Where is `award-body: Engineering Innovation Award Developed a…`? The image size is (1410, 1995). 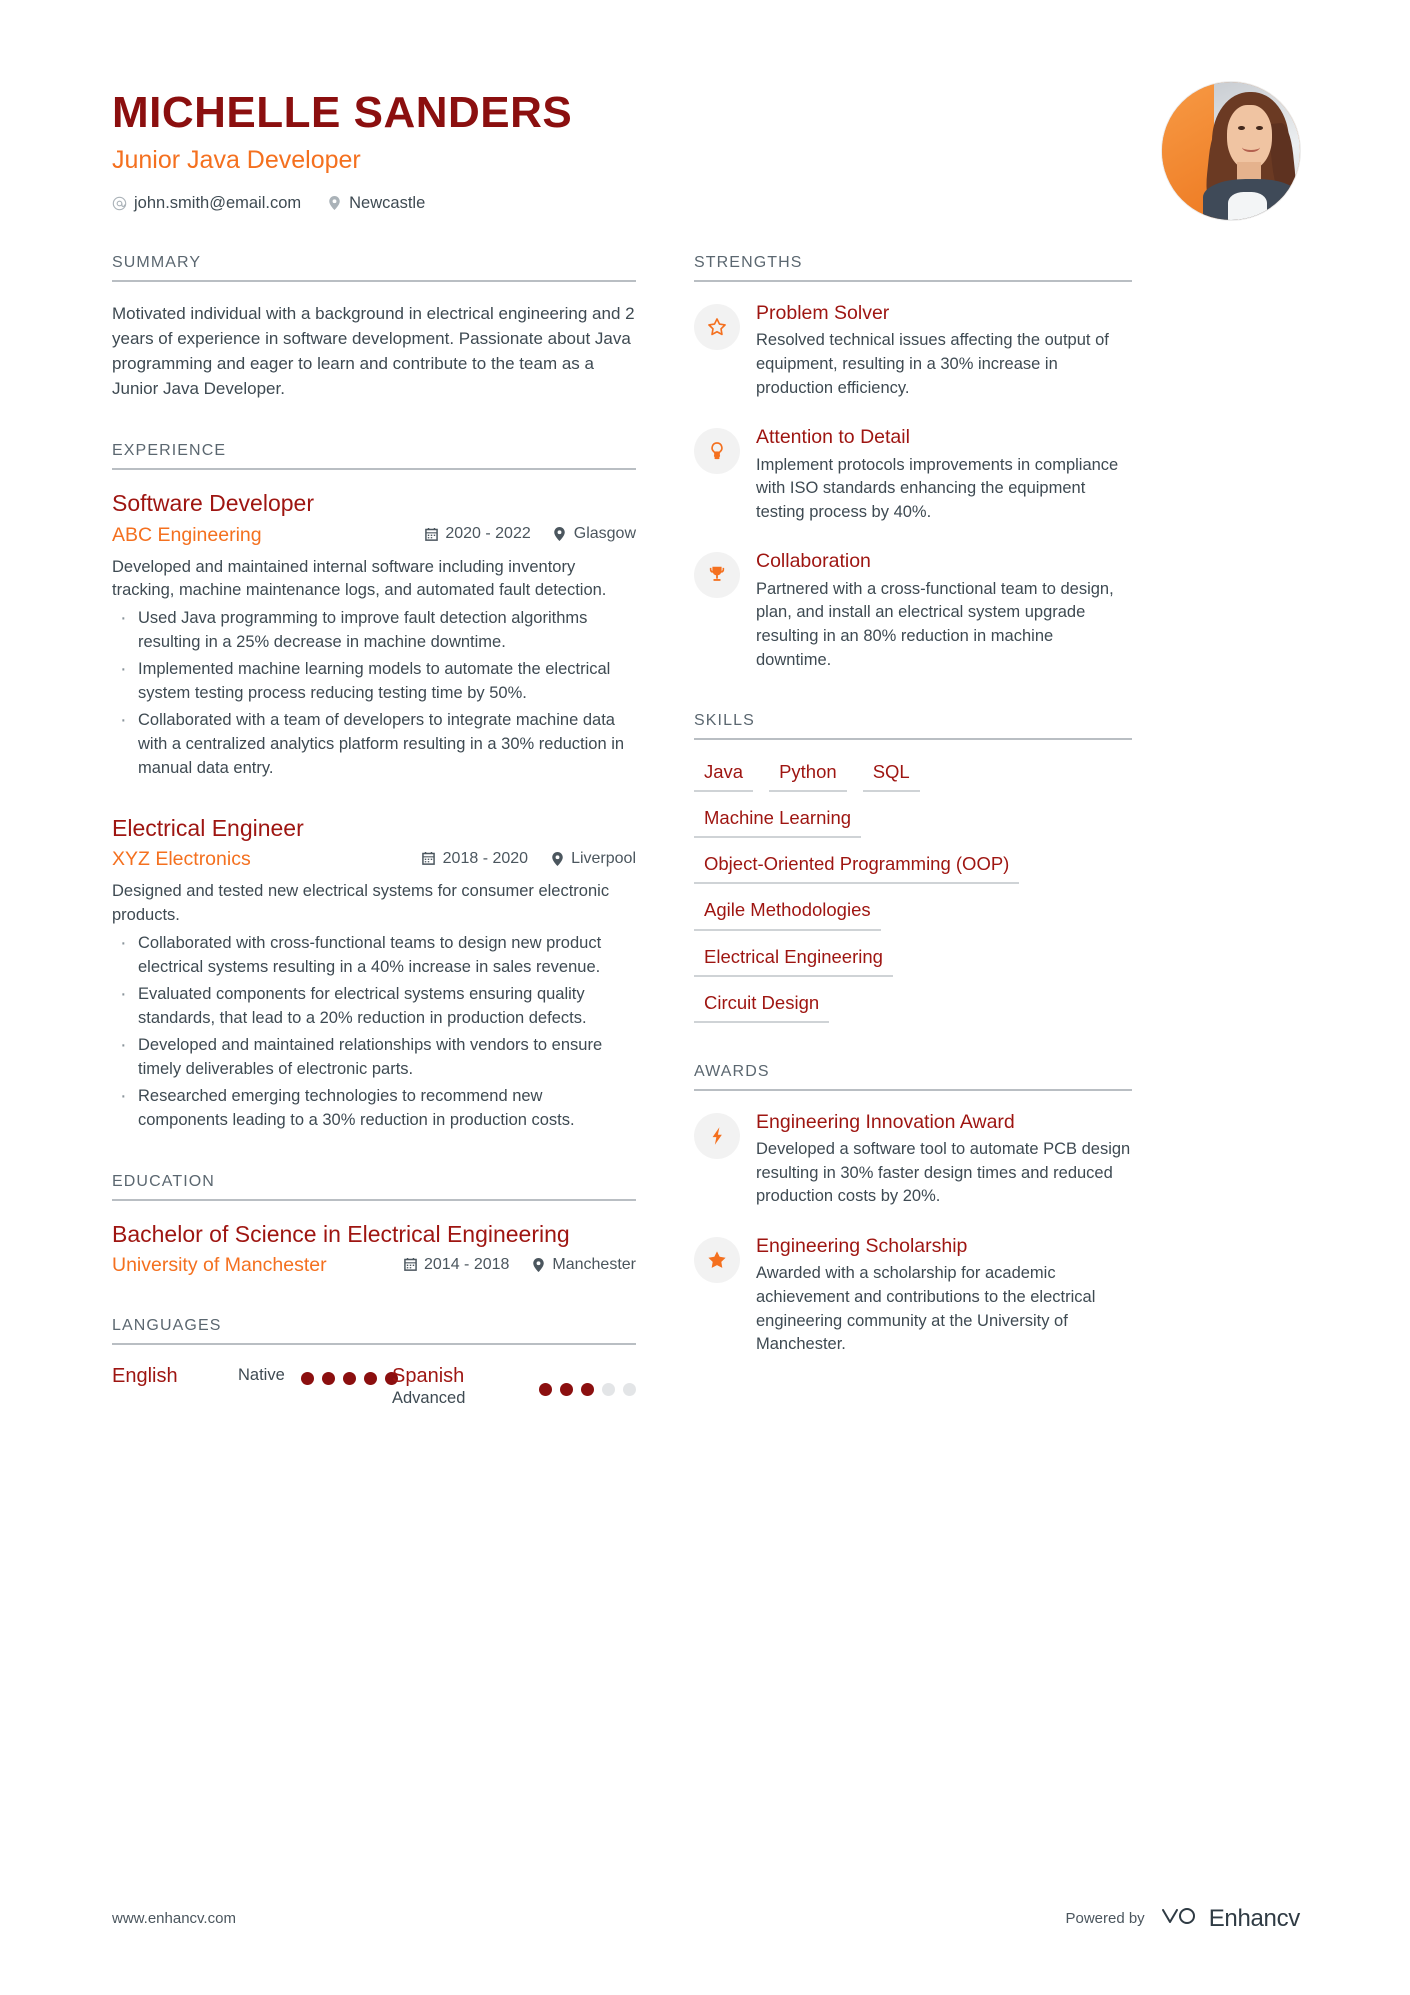 award-body: Engineering Innovation Award Developed a… is located at coordinates (944, 1160).